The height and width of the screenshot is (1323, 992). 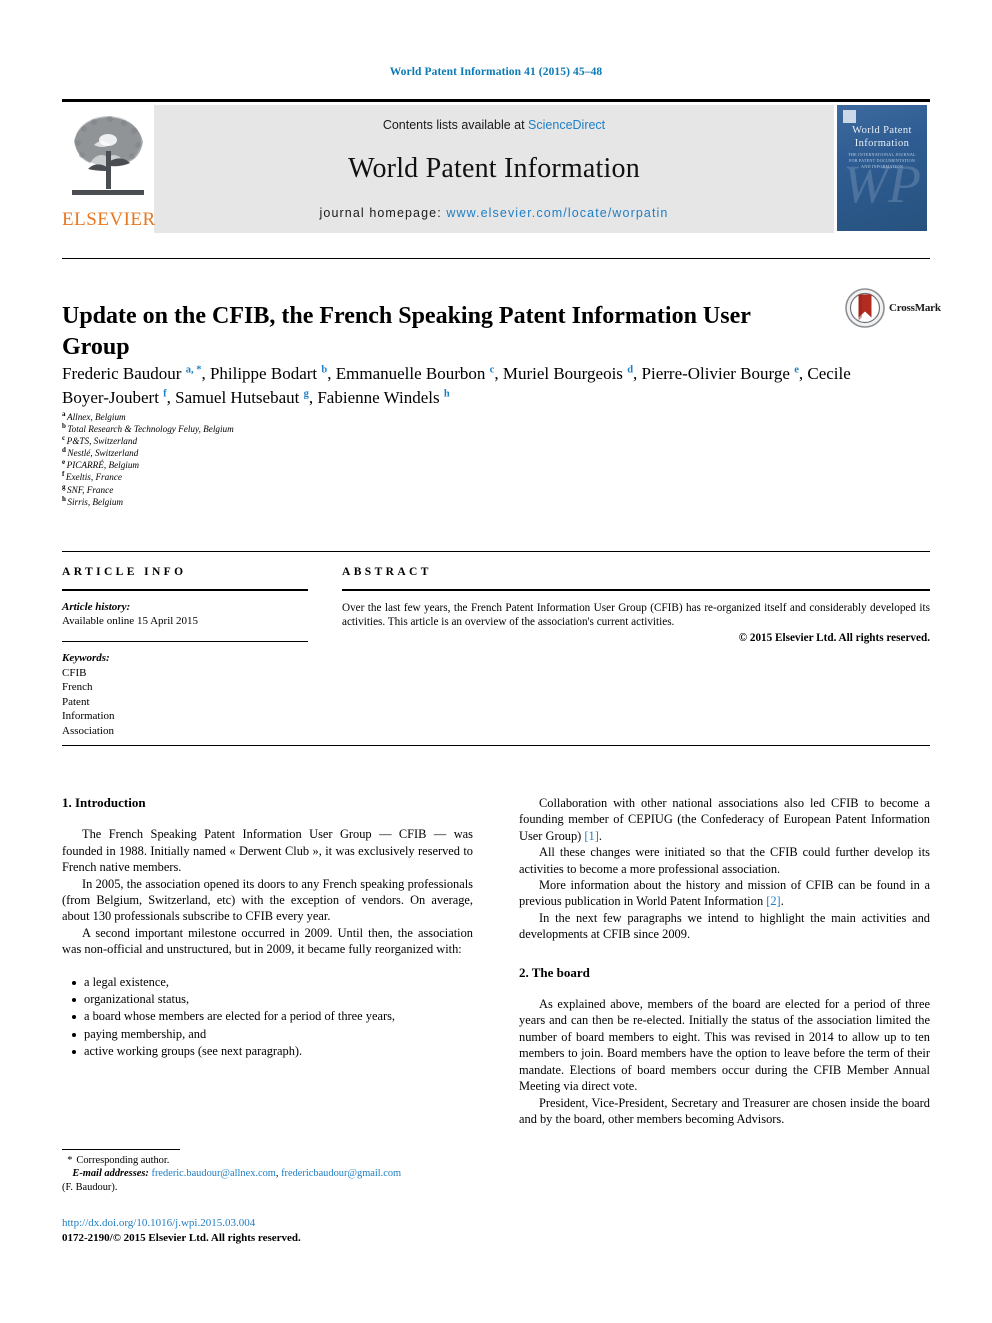 What do you see at coordinates (64, 486) in the screenshot?
I see `affiliation-mark: g` at bounding box center [64, 486].